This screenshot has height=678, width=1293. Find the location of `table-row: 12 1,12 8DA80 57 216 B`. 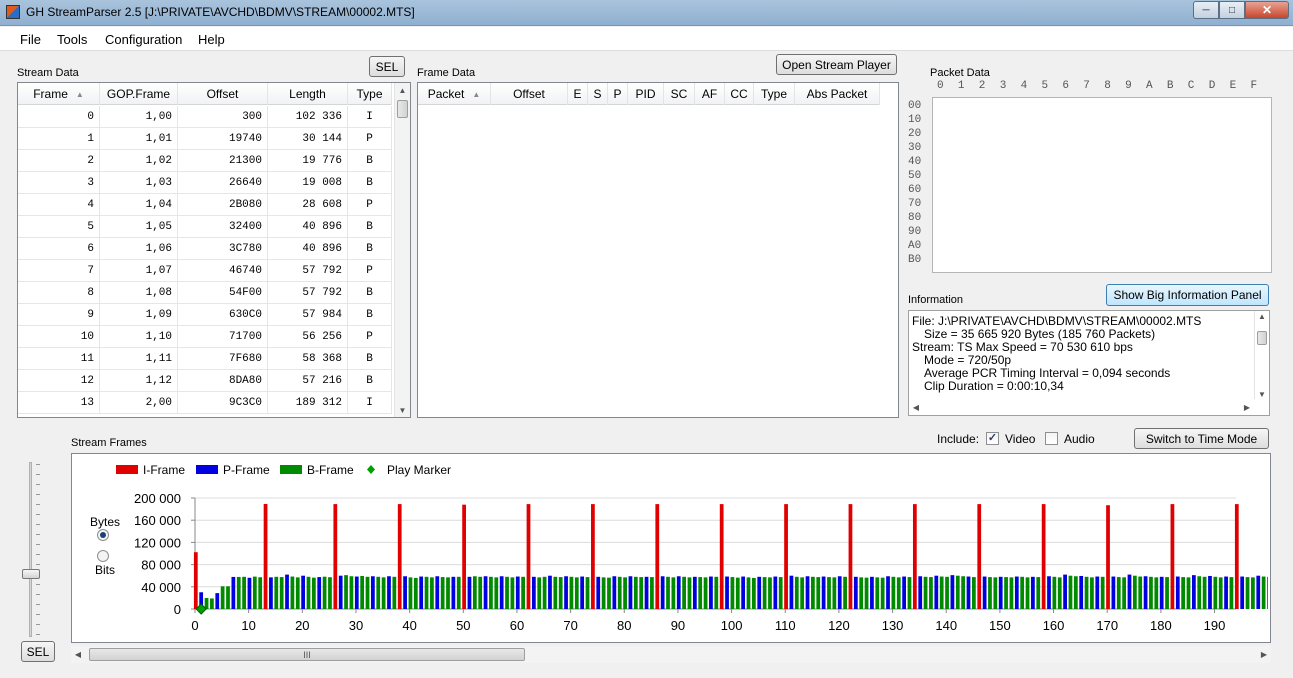

table-row: 12 1,12 8DA80 57 216 B is located at coordinates (205, 381).